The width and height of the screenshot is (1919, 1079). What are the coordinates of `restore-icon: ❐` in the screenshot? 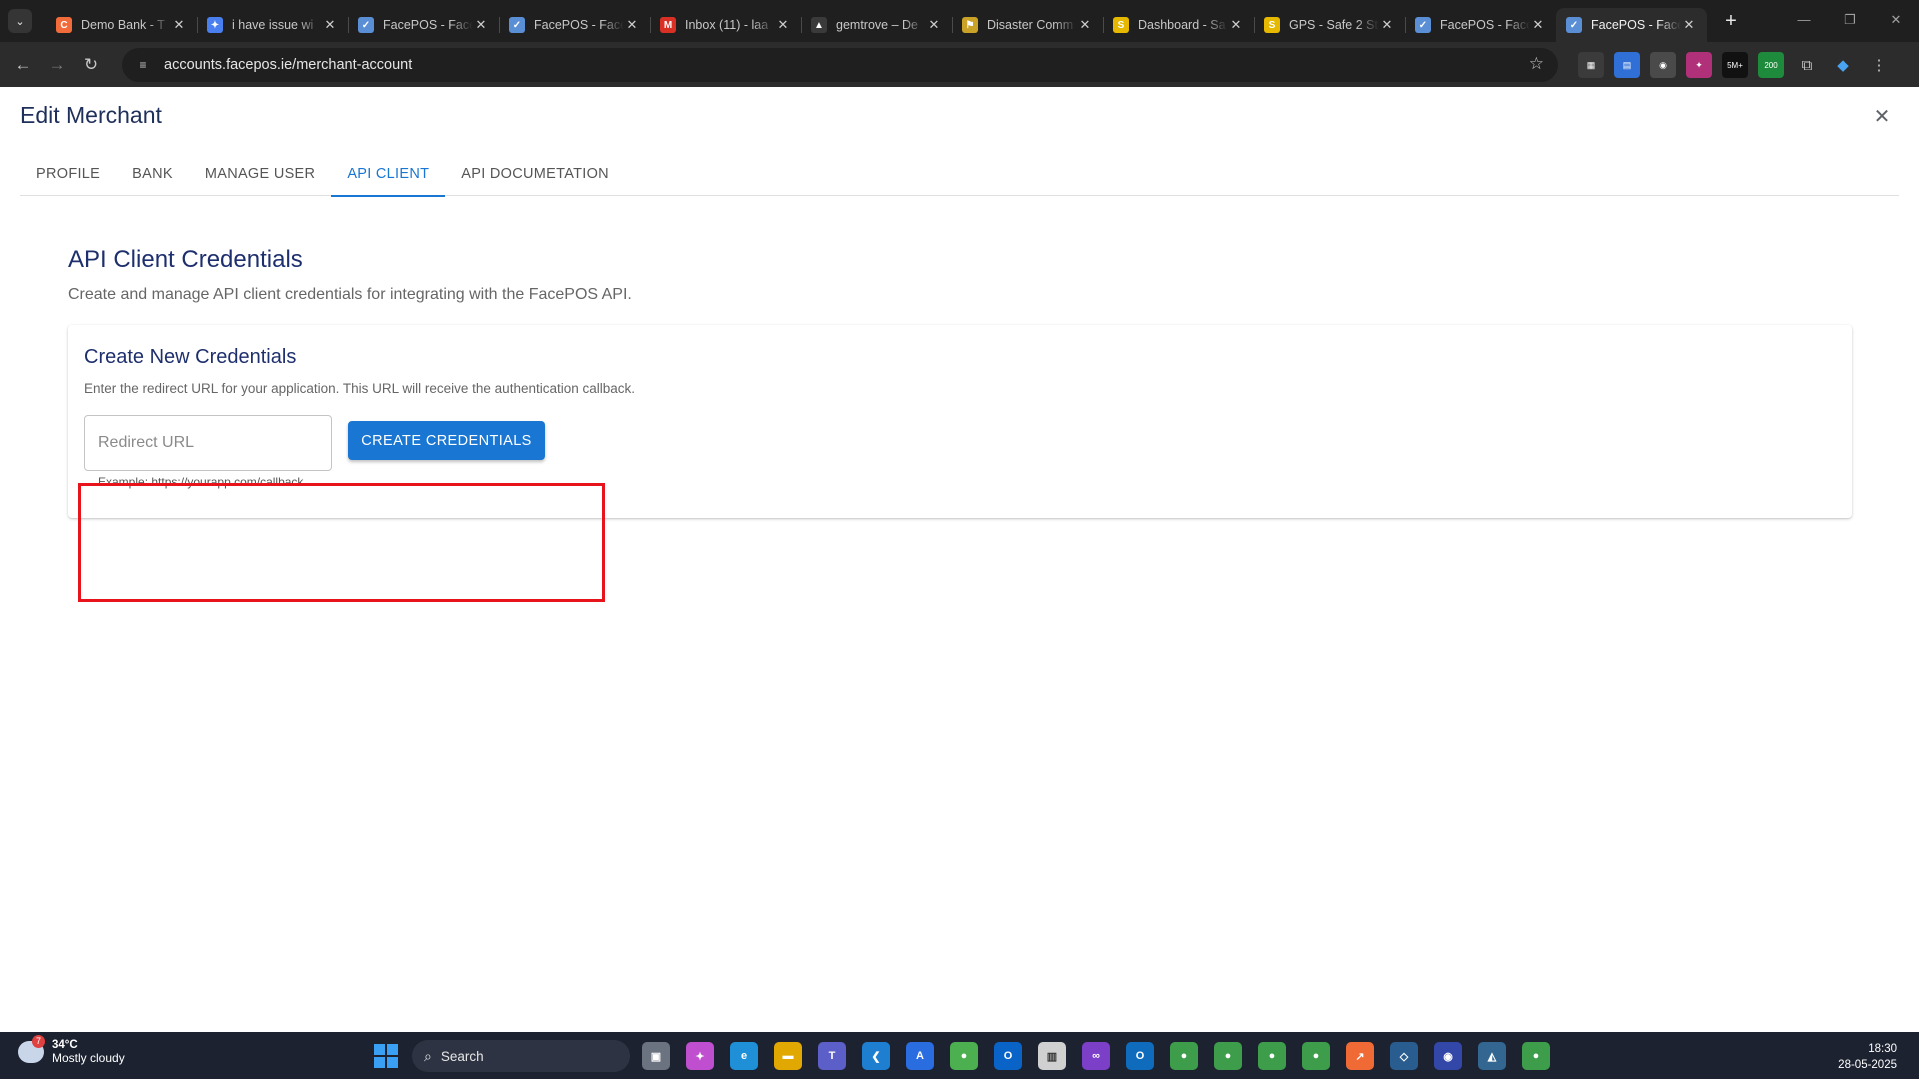 It's located at (1850, 21).